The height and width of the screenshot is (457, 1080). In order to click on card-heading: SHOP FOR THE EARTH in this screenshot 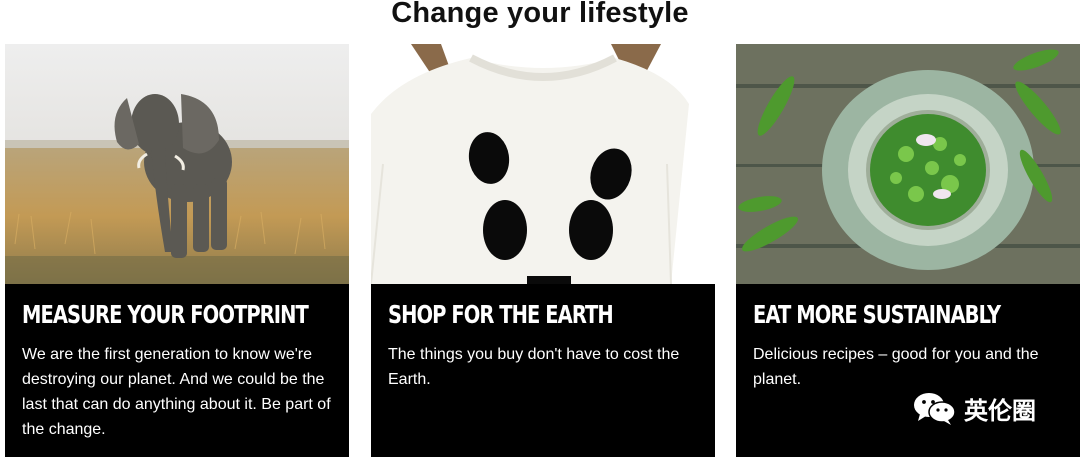, I will do `click(513, 315)`.